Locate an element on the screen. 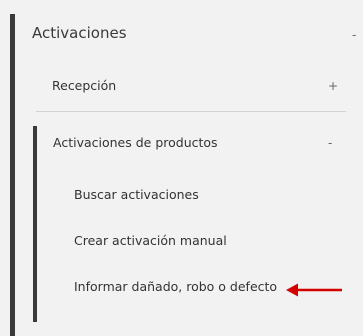  divider is located at coordinates (191, 111).